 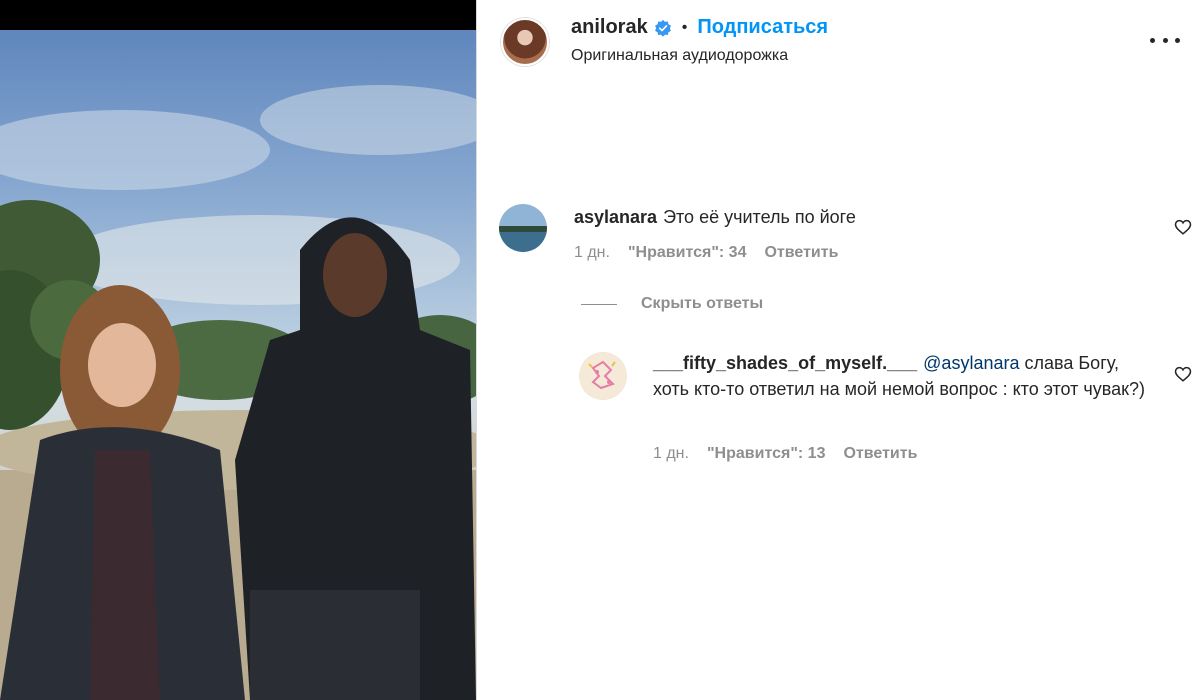 What do you see at coordinates (801, 253) in the screenshot?
I see `reply-button: Ответить` at bounding box center [801, 253].